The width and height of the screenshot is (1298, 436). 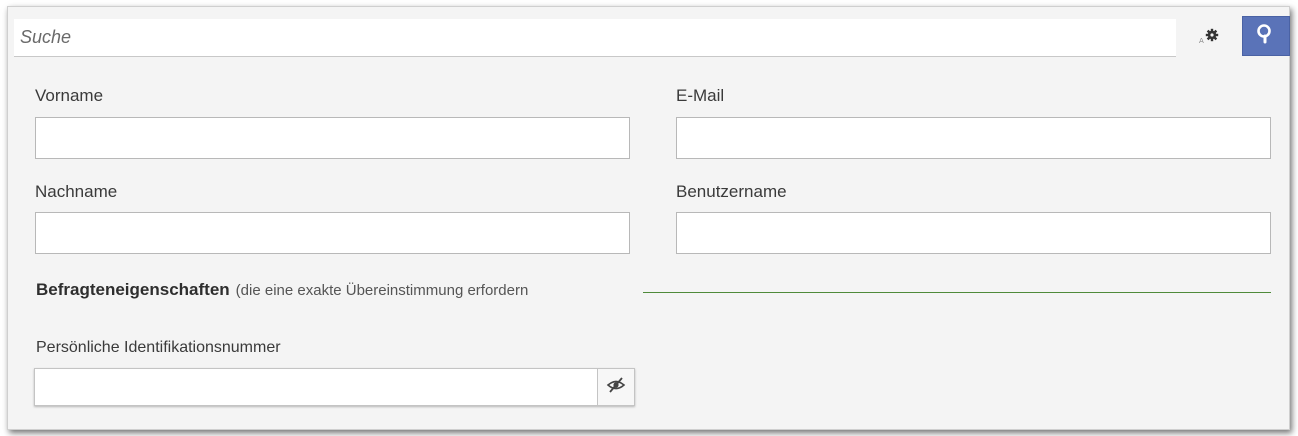 I want to click on pin-field-group, so click(x=334, y=387).